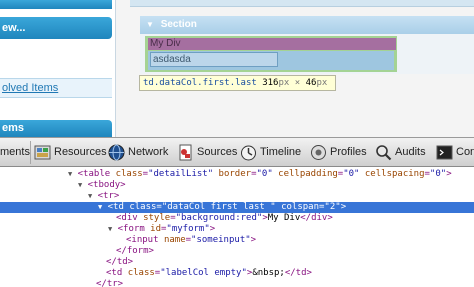  I want to click on tag-tbody: <tbody>, so click(106, 185).